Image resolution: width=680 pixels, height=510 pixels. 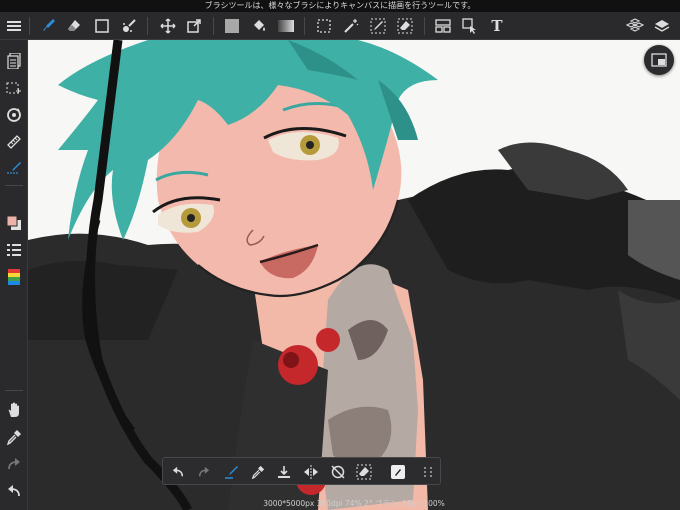 What do you see at coordinates (194, 26) in the screenshot?
I see `transform-tool-icon` at bounding box center [194, 26].